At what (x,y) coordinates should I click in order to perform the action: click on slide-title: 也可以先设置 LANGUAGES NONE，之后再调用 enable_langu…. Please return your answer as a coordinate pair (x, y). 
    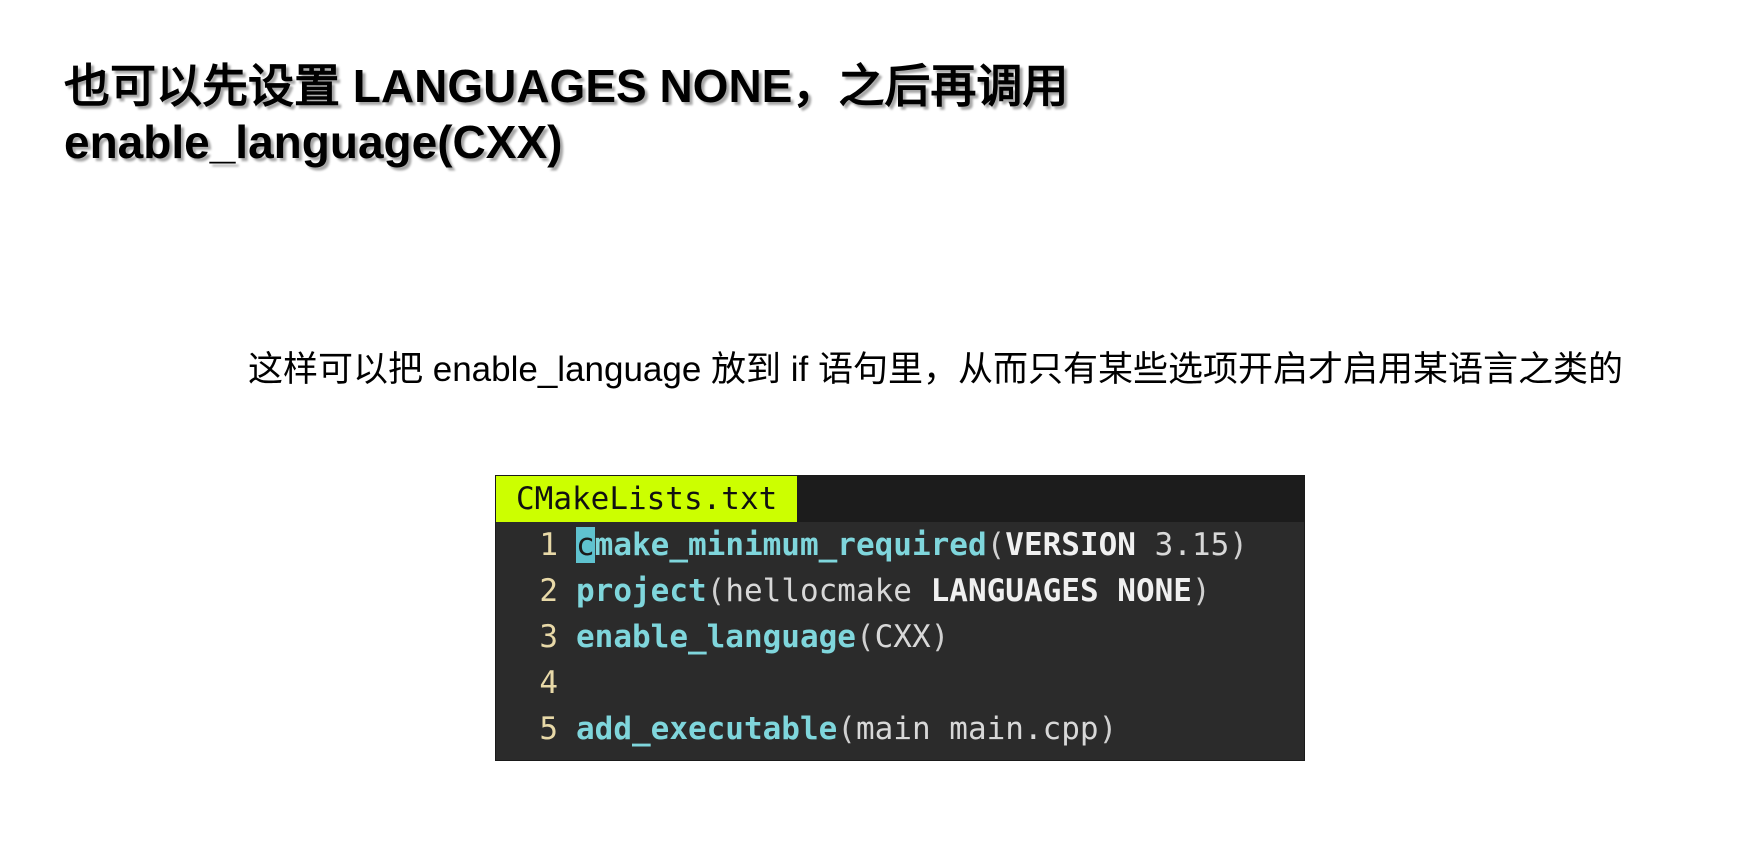
    Looking at the image, I should click on (874, 114).